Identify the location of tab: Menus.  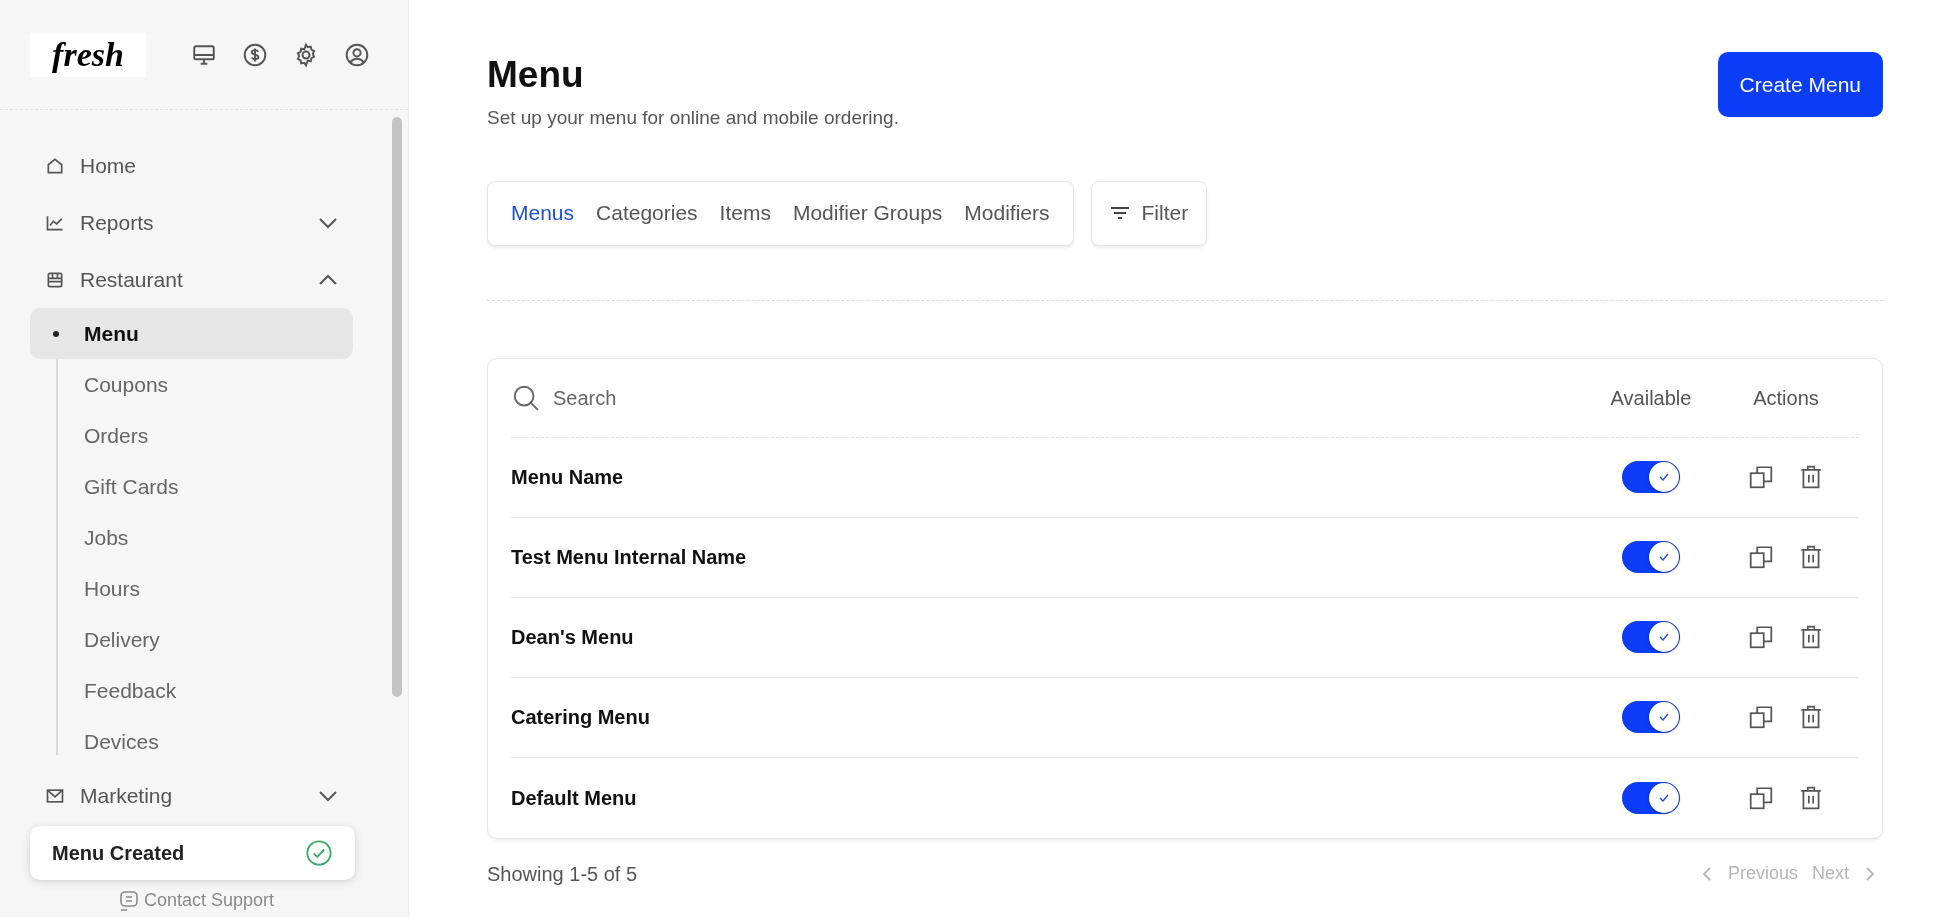
(543, 213).